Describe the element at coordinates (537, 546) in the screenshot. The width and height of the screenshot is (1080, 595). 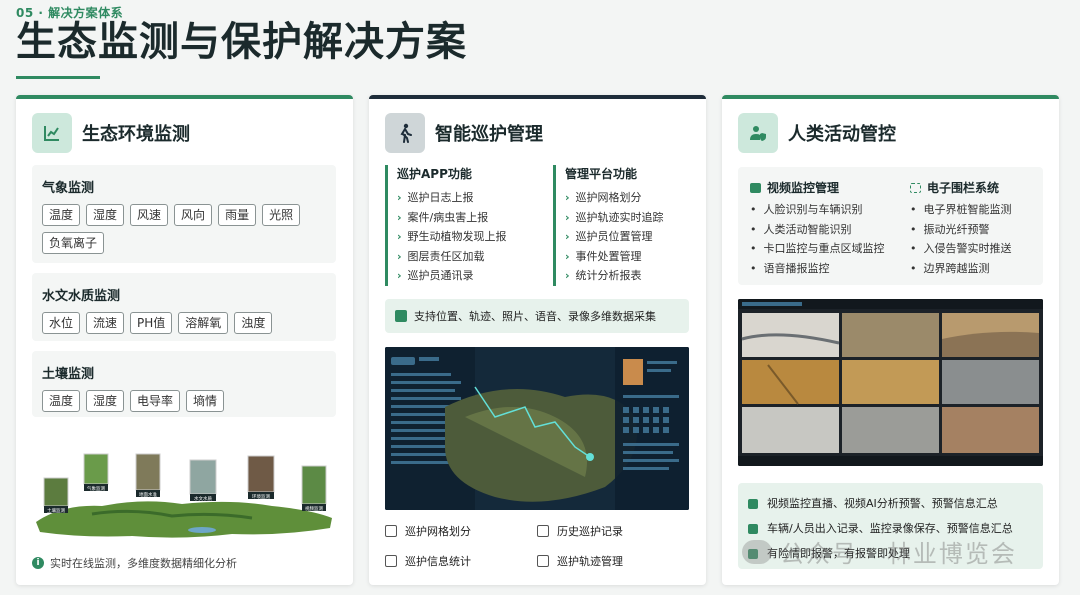
I see `patrol-tools: 巡护网格划分 历史巡护记录 巡护信息统计 巡护轨迹管理` at that location.